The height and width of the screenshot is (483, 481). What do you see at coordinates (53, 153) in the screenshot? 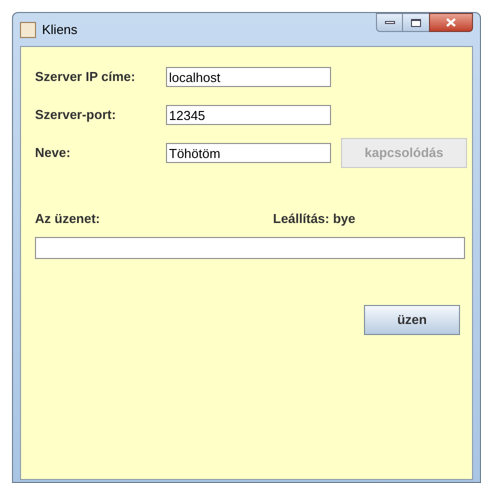
I see `field-label: Neve:` at bounding box center [53, 153].